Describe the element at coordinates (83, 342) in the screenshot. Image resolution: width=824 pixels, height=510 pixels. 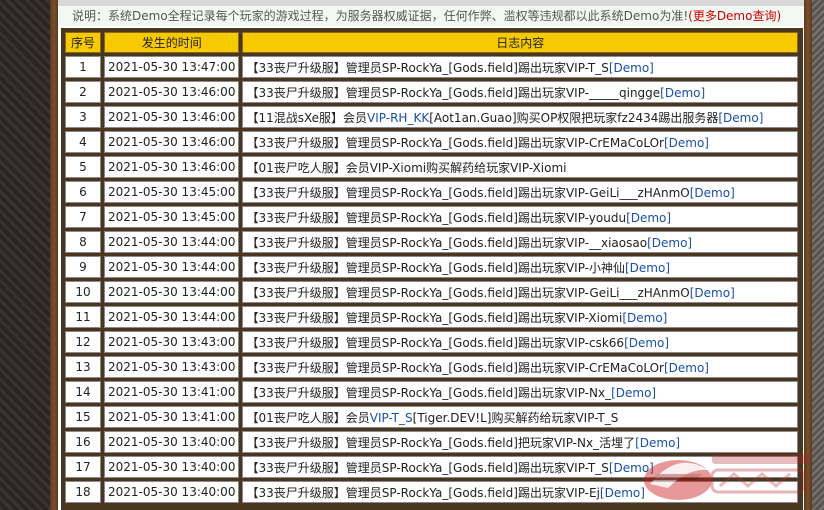
I see `row-index: 12` at that location.